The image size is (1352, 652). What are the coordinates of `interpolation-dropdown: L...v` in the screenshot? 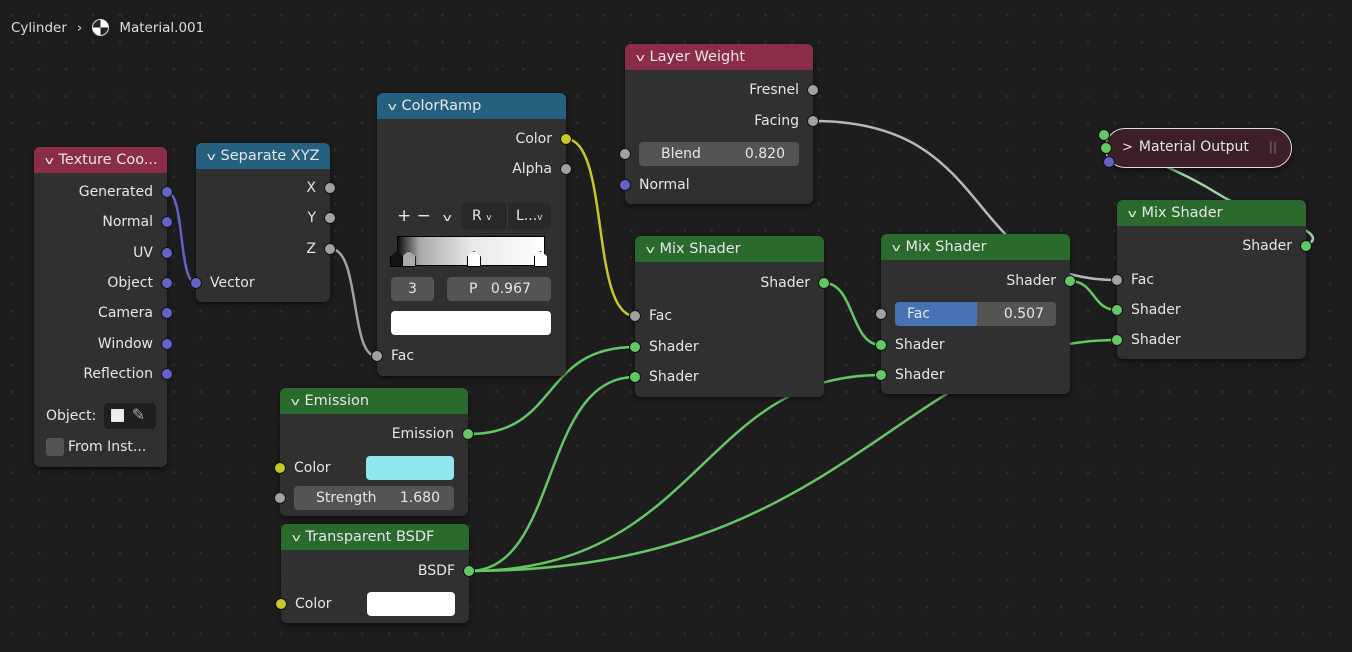 It's located at (529, 216).